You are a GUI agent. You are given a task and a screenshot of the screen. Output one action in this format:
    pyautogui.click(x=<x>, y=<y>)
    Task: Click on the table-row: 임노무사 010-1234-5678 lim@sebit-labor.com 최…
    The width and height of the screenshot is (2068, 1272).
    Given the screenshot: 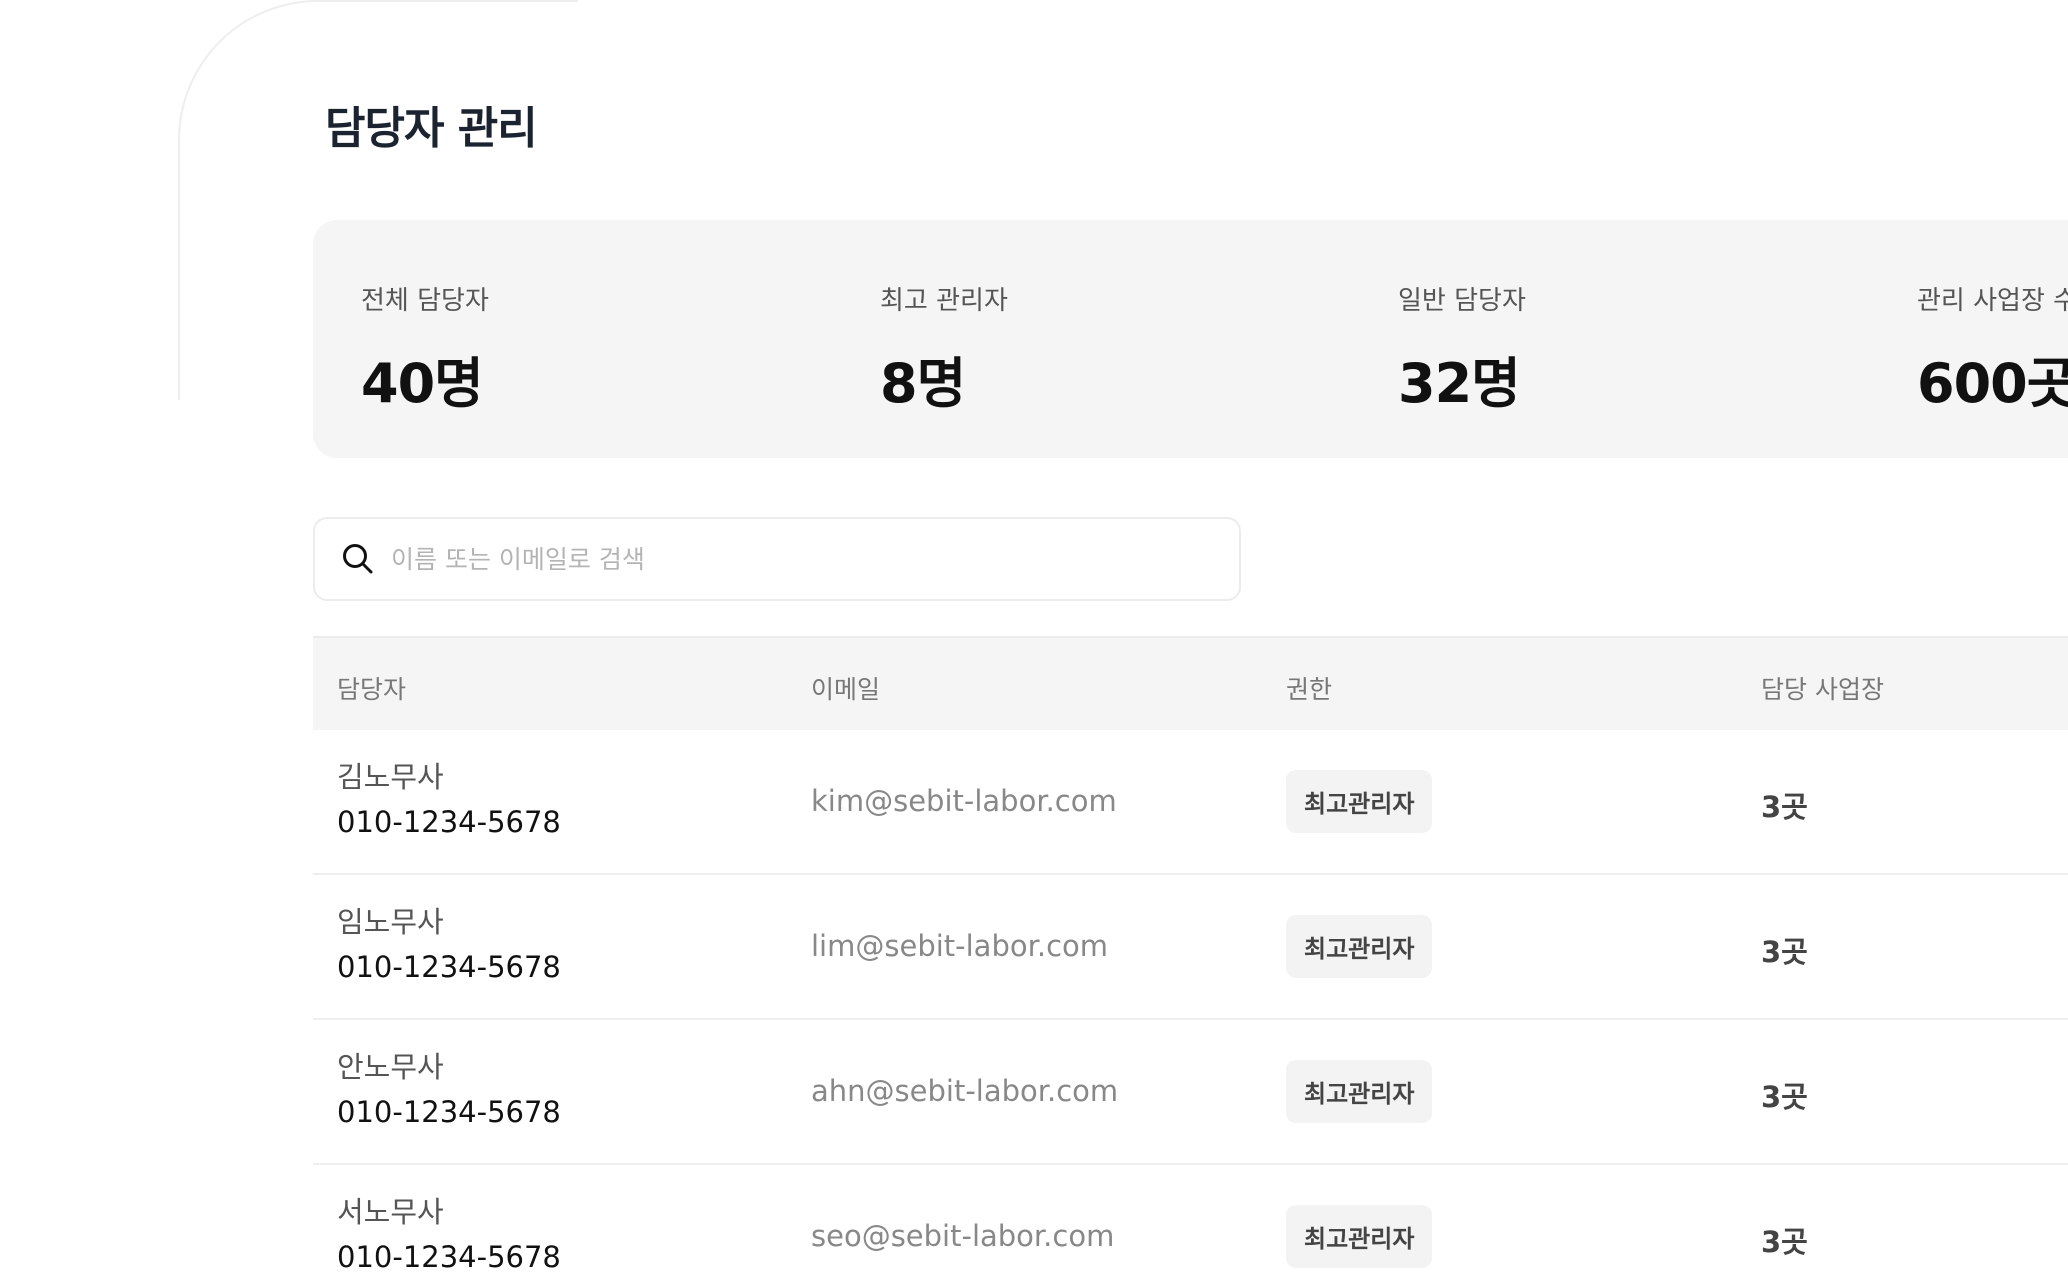 What is the action you would take?
    pyautogui.click(x=1190, y=947)
    